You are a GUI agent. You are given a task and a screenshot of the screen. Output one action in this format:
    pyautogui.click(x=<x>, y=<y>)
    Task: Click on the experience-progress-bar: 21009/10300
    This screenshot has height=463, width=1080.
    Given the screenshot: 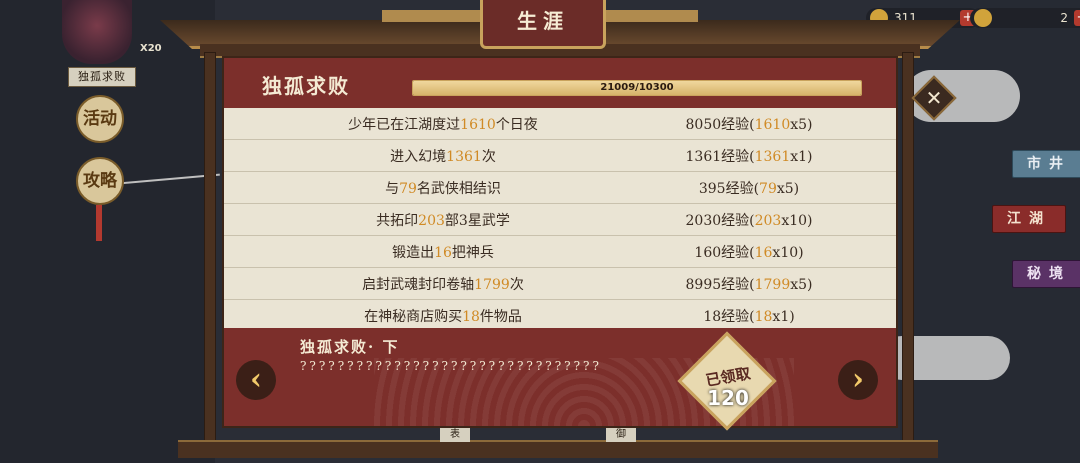 What is the action you would take?
    pyautogui.click(x=637, y=88)
    